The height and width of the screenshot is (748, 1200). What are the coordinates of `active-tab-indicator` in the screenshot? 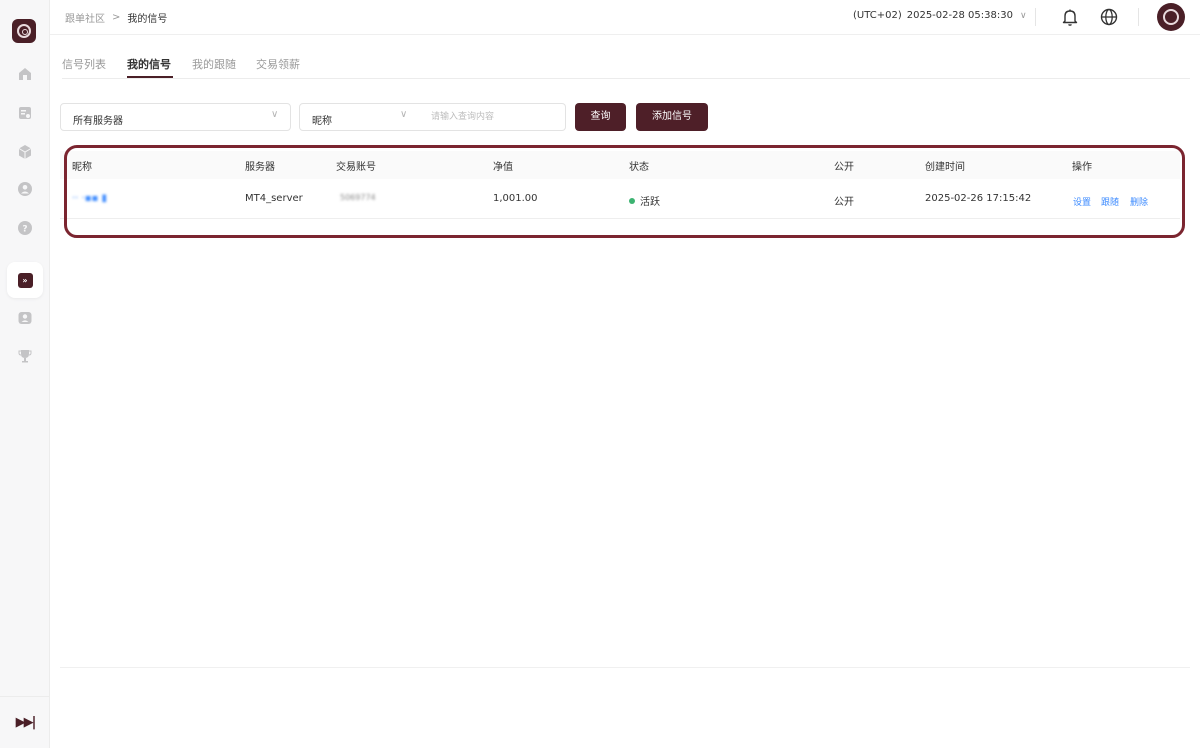 It's located at (150, 77).